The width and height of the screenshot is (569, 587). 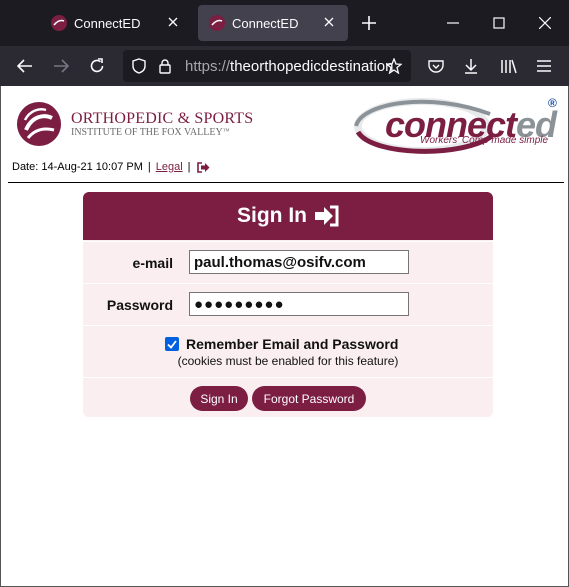 I want to click on minimize-button, so click(x=453, y=23).